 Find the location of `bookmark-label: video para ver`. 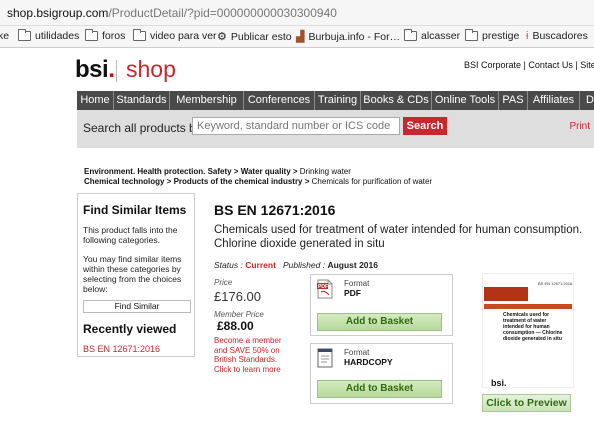

bookmark-label: video para ver is located at coordinates (183, 36).